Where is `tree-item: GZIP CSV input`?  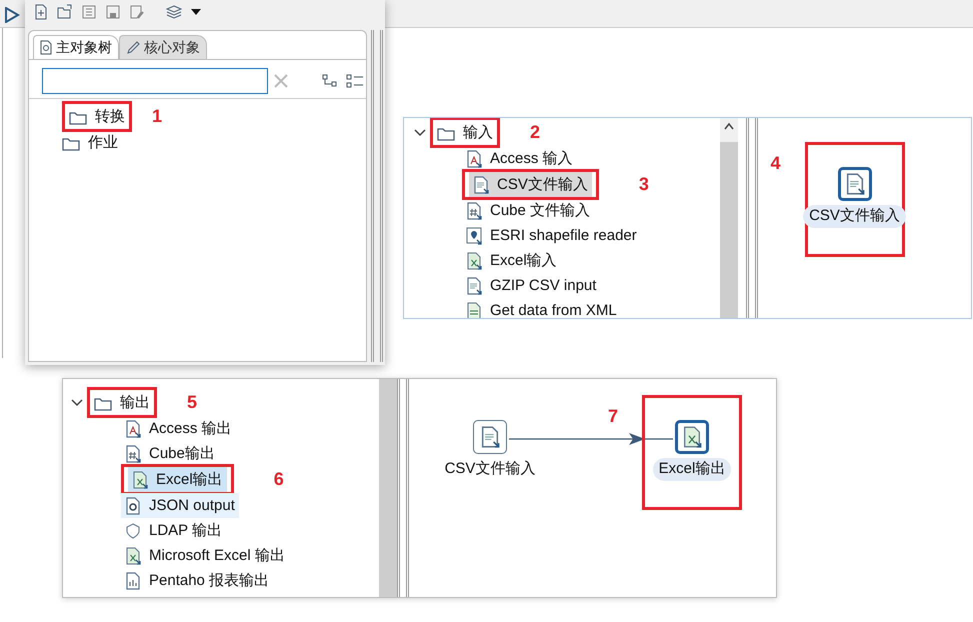 tree-item: GZIP CSV input is located at coordinates (531, 285).